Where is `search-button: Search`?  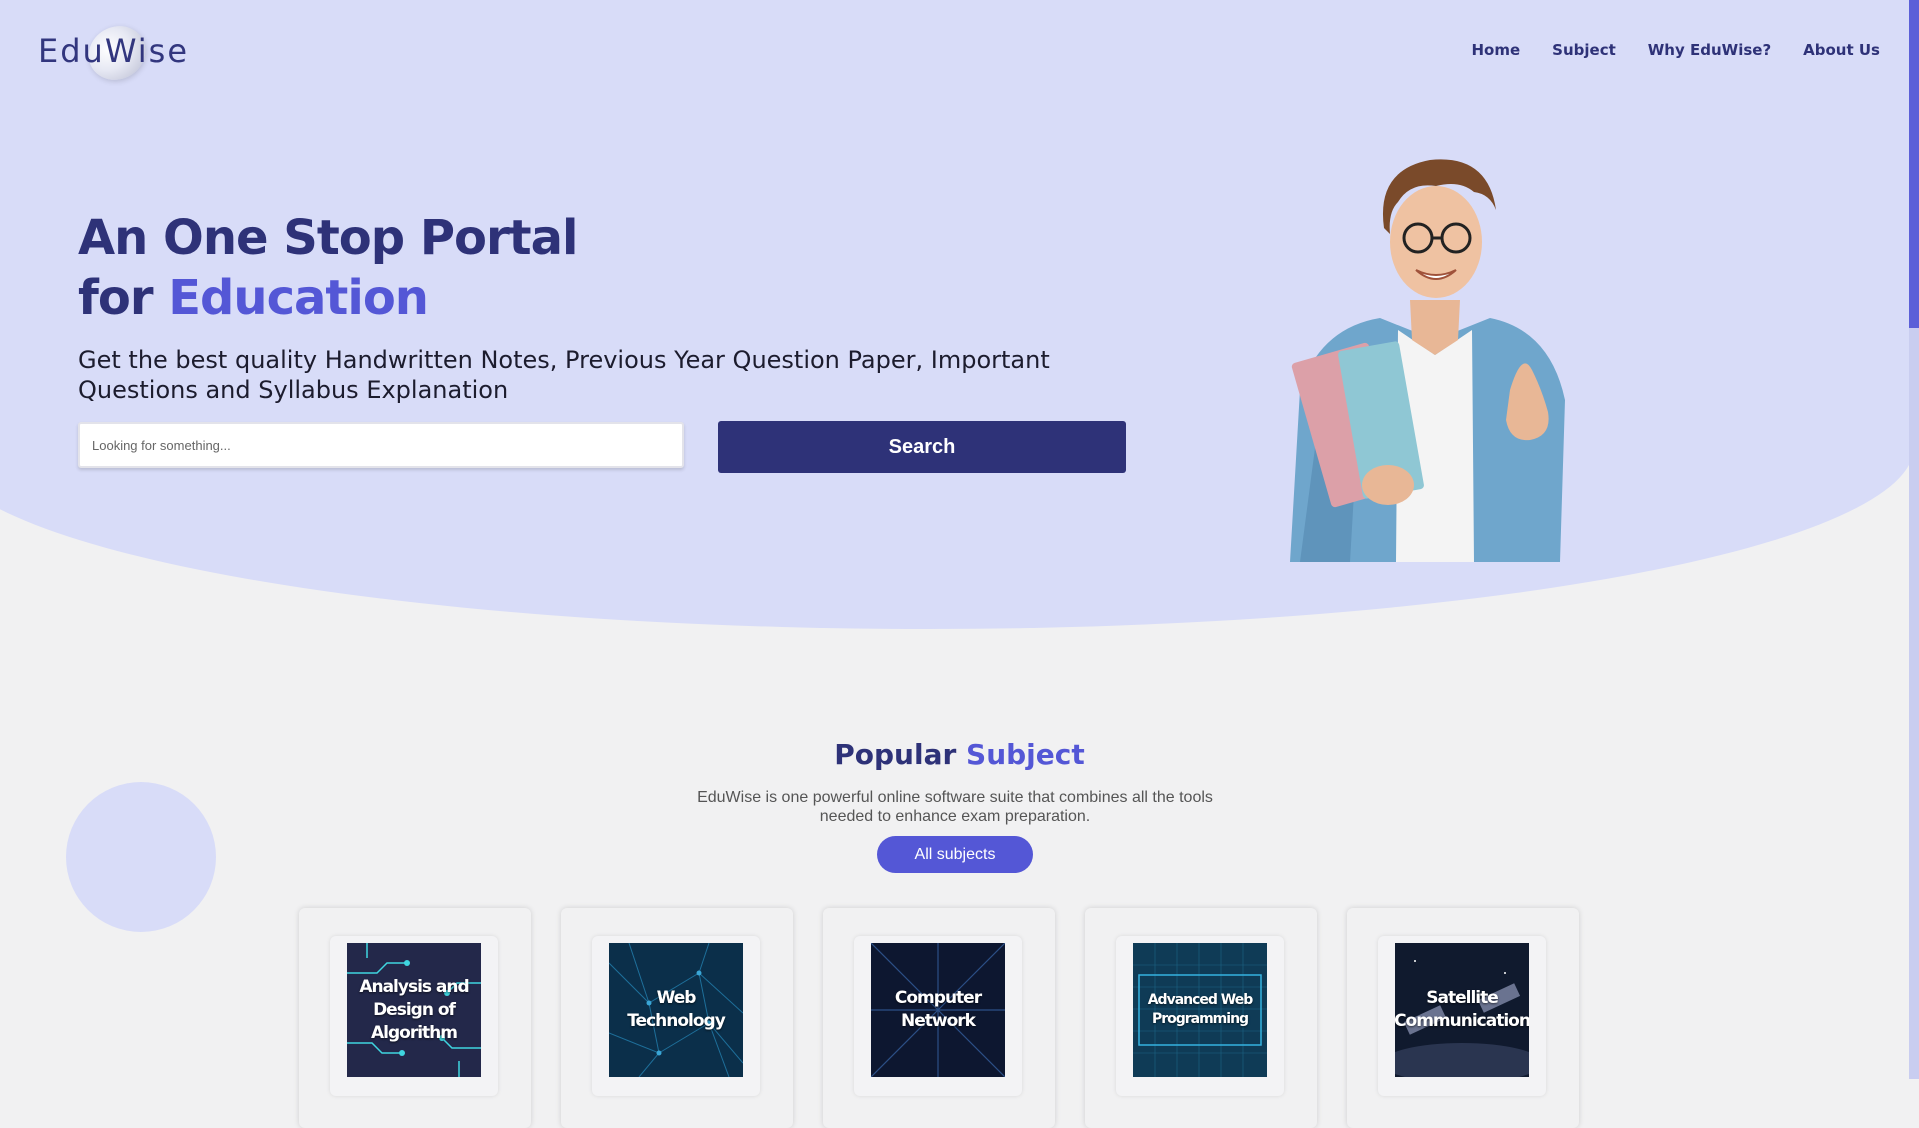
search-button: Search is located at coordinates (922, 447).